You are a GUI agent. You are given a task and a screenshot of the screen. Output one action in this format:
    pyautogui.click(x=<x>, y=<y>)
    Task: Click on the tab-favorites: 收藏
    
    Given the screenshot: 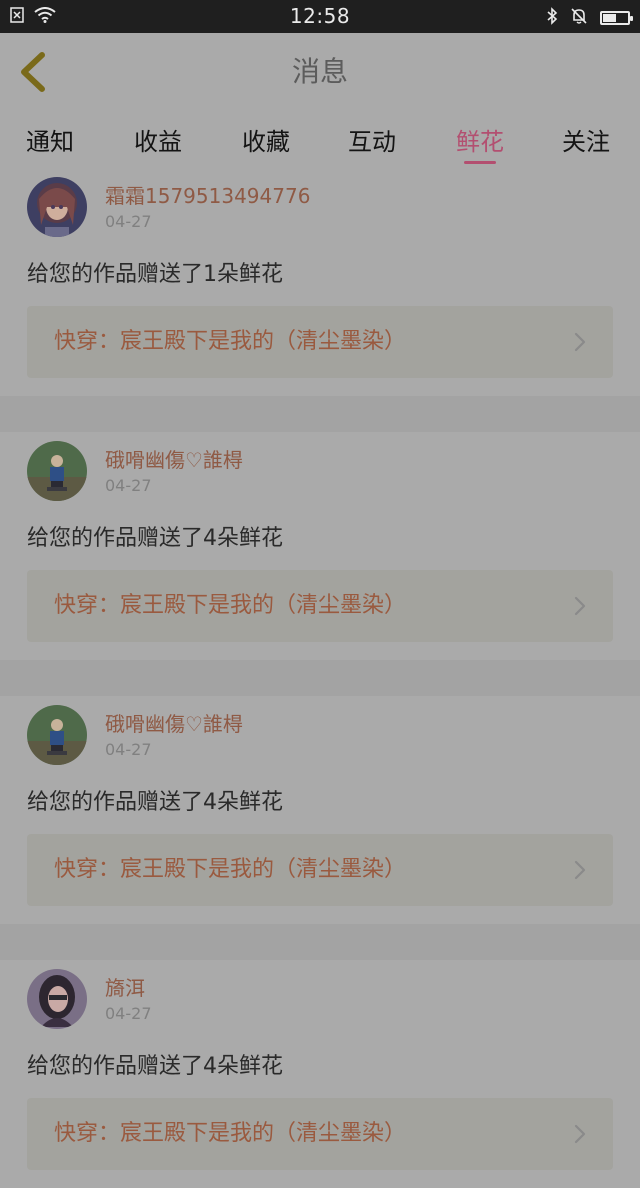 What is the action you would take?
    pyautogui.click(x=266, y=139)
    